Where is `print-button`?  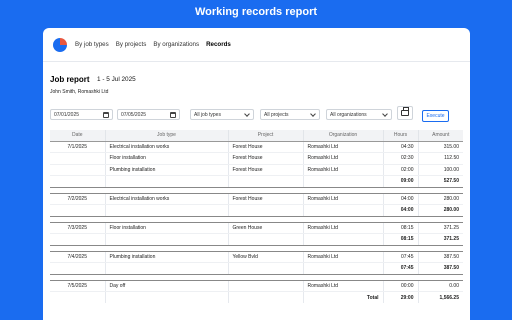 print-button is located at coordinates (405, 113).